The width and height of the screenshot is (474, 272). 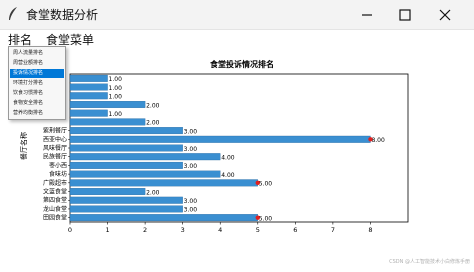 What do you see at coordinates (37, 103) in the screenshot?
I see `menu-item-food-safety: 食物安全排名` at bounding box center [37, 103].